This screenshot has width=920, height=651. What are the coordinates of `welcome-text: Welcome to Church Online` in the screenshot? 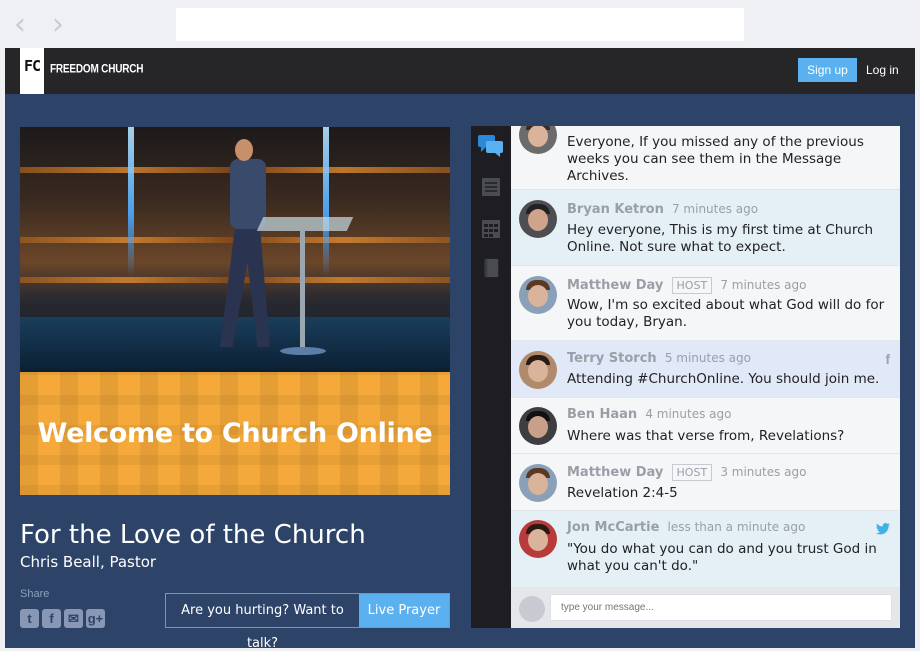 It's located at (235, 433).